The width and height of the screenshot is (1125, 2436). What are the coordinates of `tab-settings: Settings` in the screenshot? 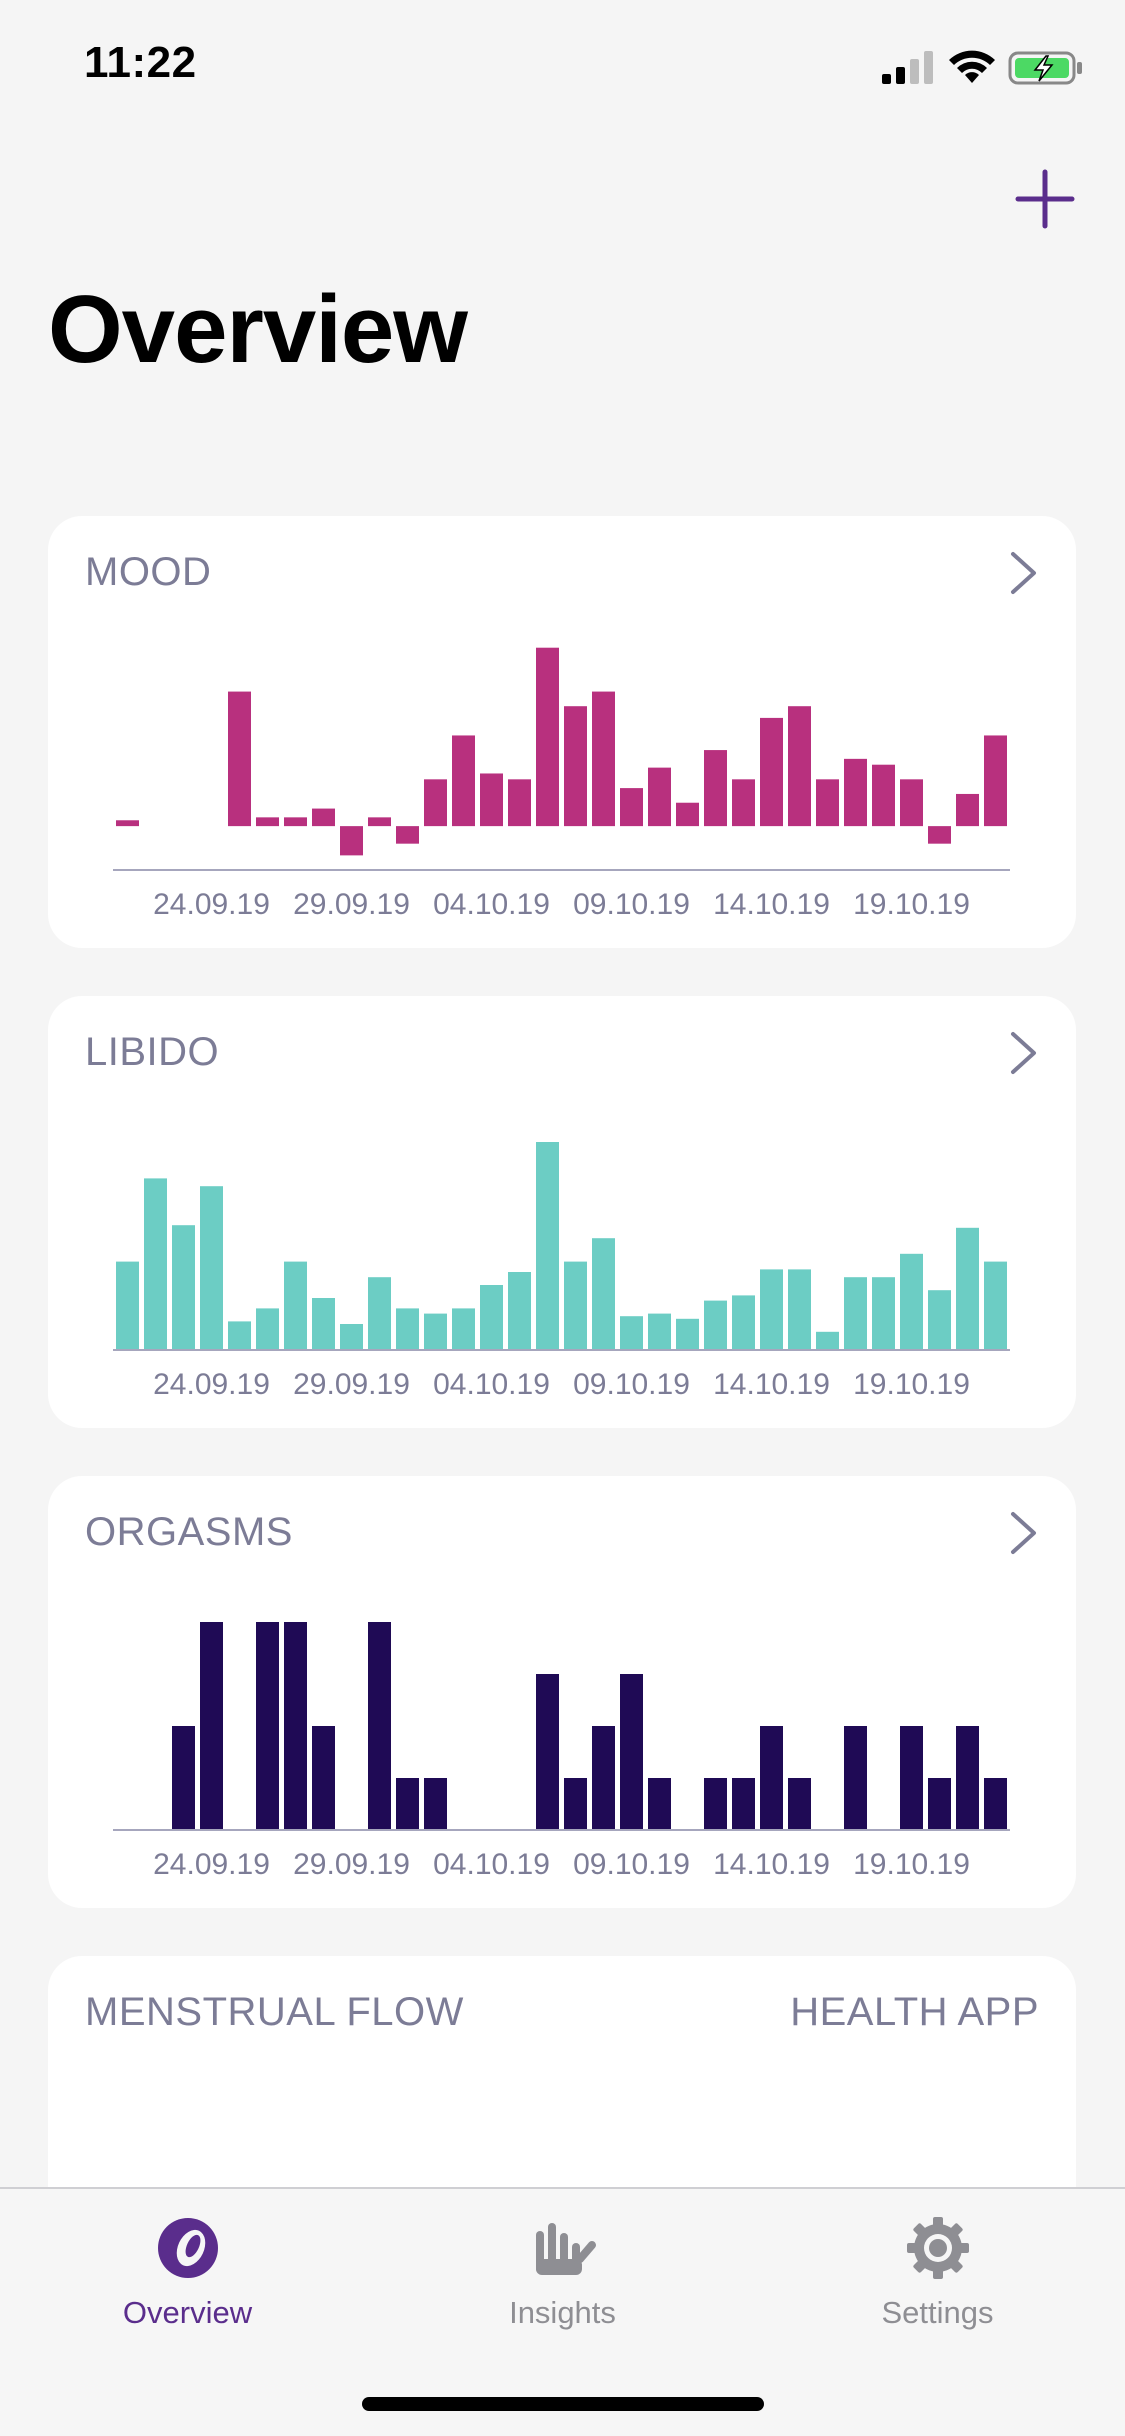 It's located at (937, 2289).